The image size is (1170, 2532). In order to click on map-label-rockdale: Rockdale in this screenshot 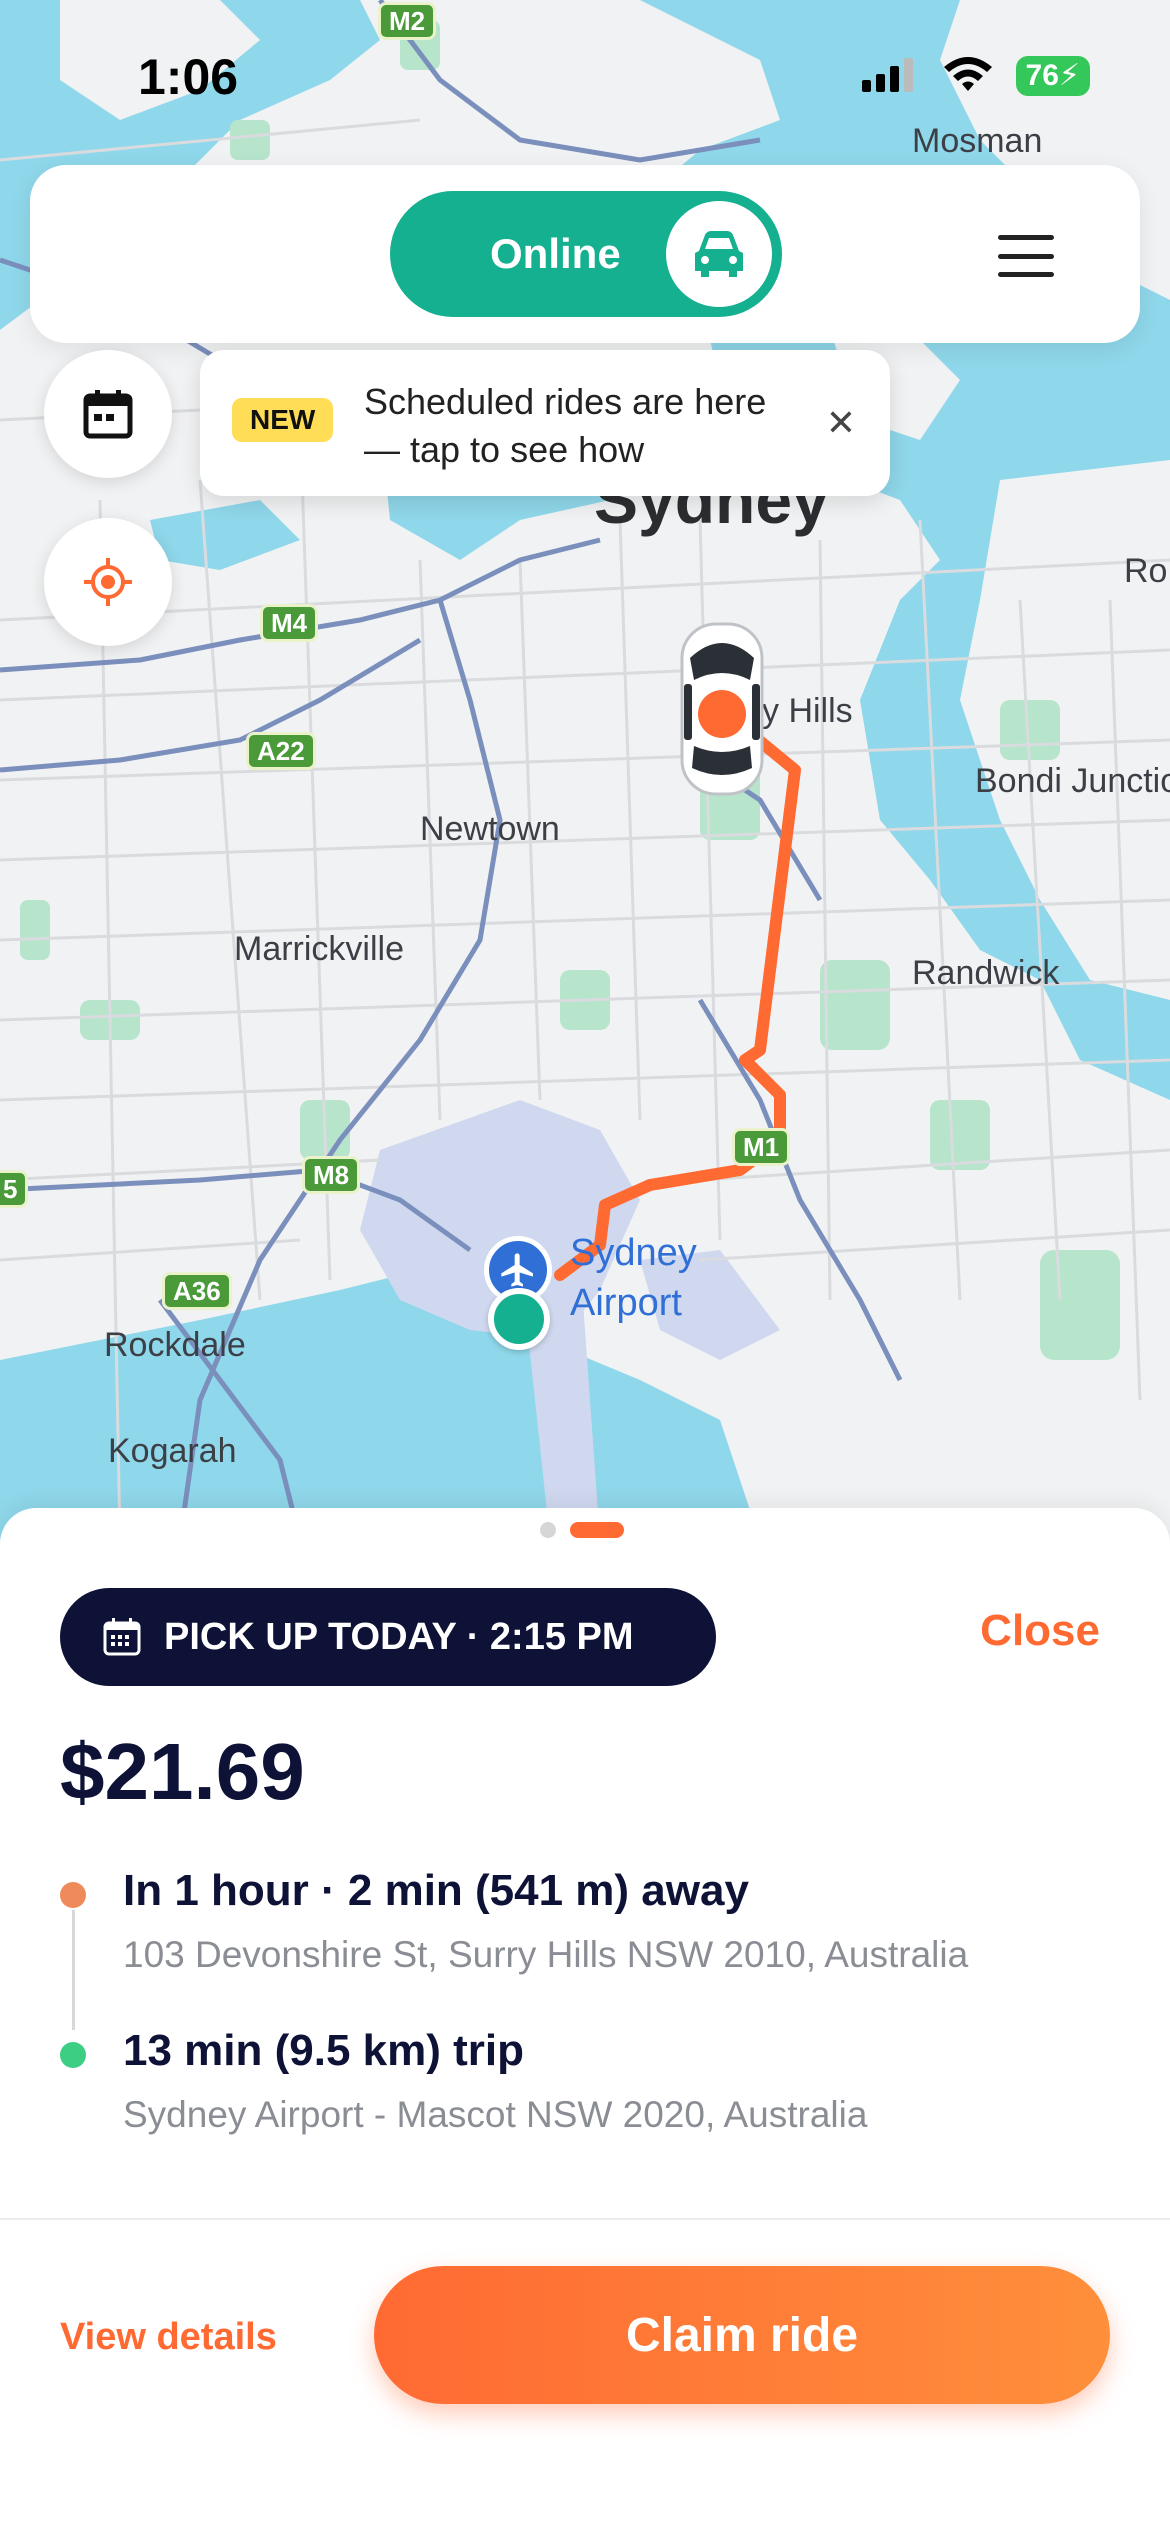, I will do `click(175, 1345)`.